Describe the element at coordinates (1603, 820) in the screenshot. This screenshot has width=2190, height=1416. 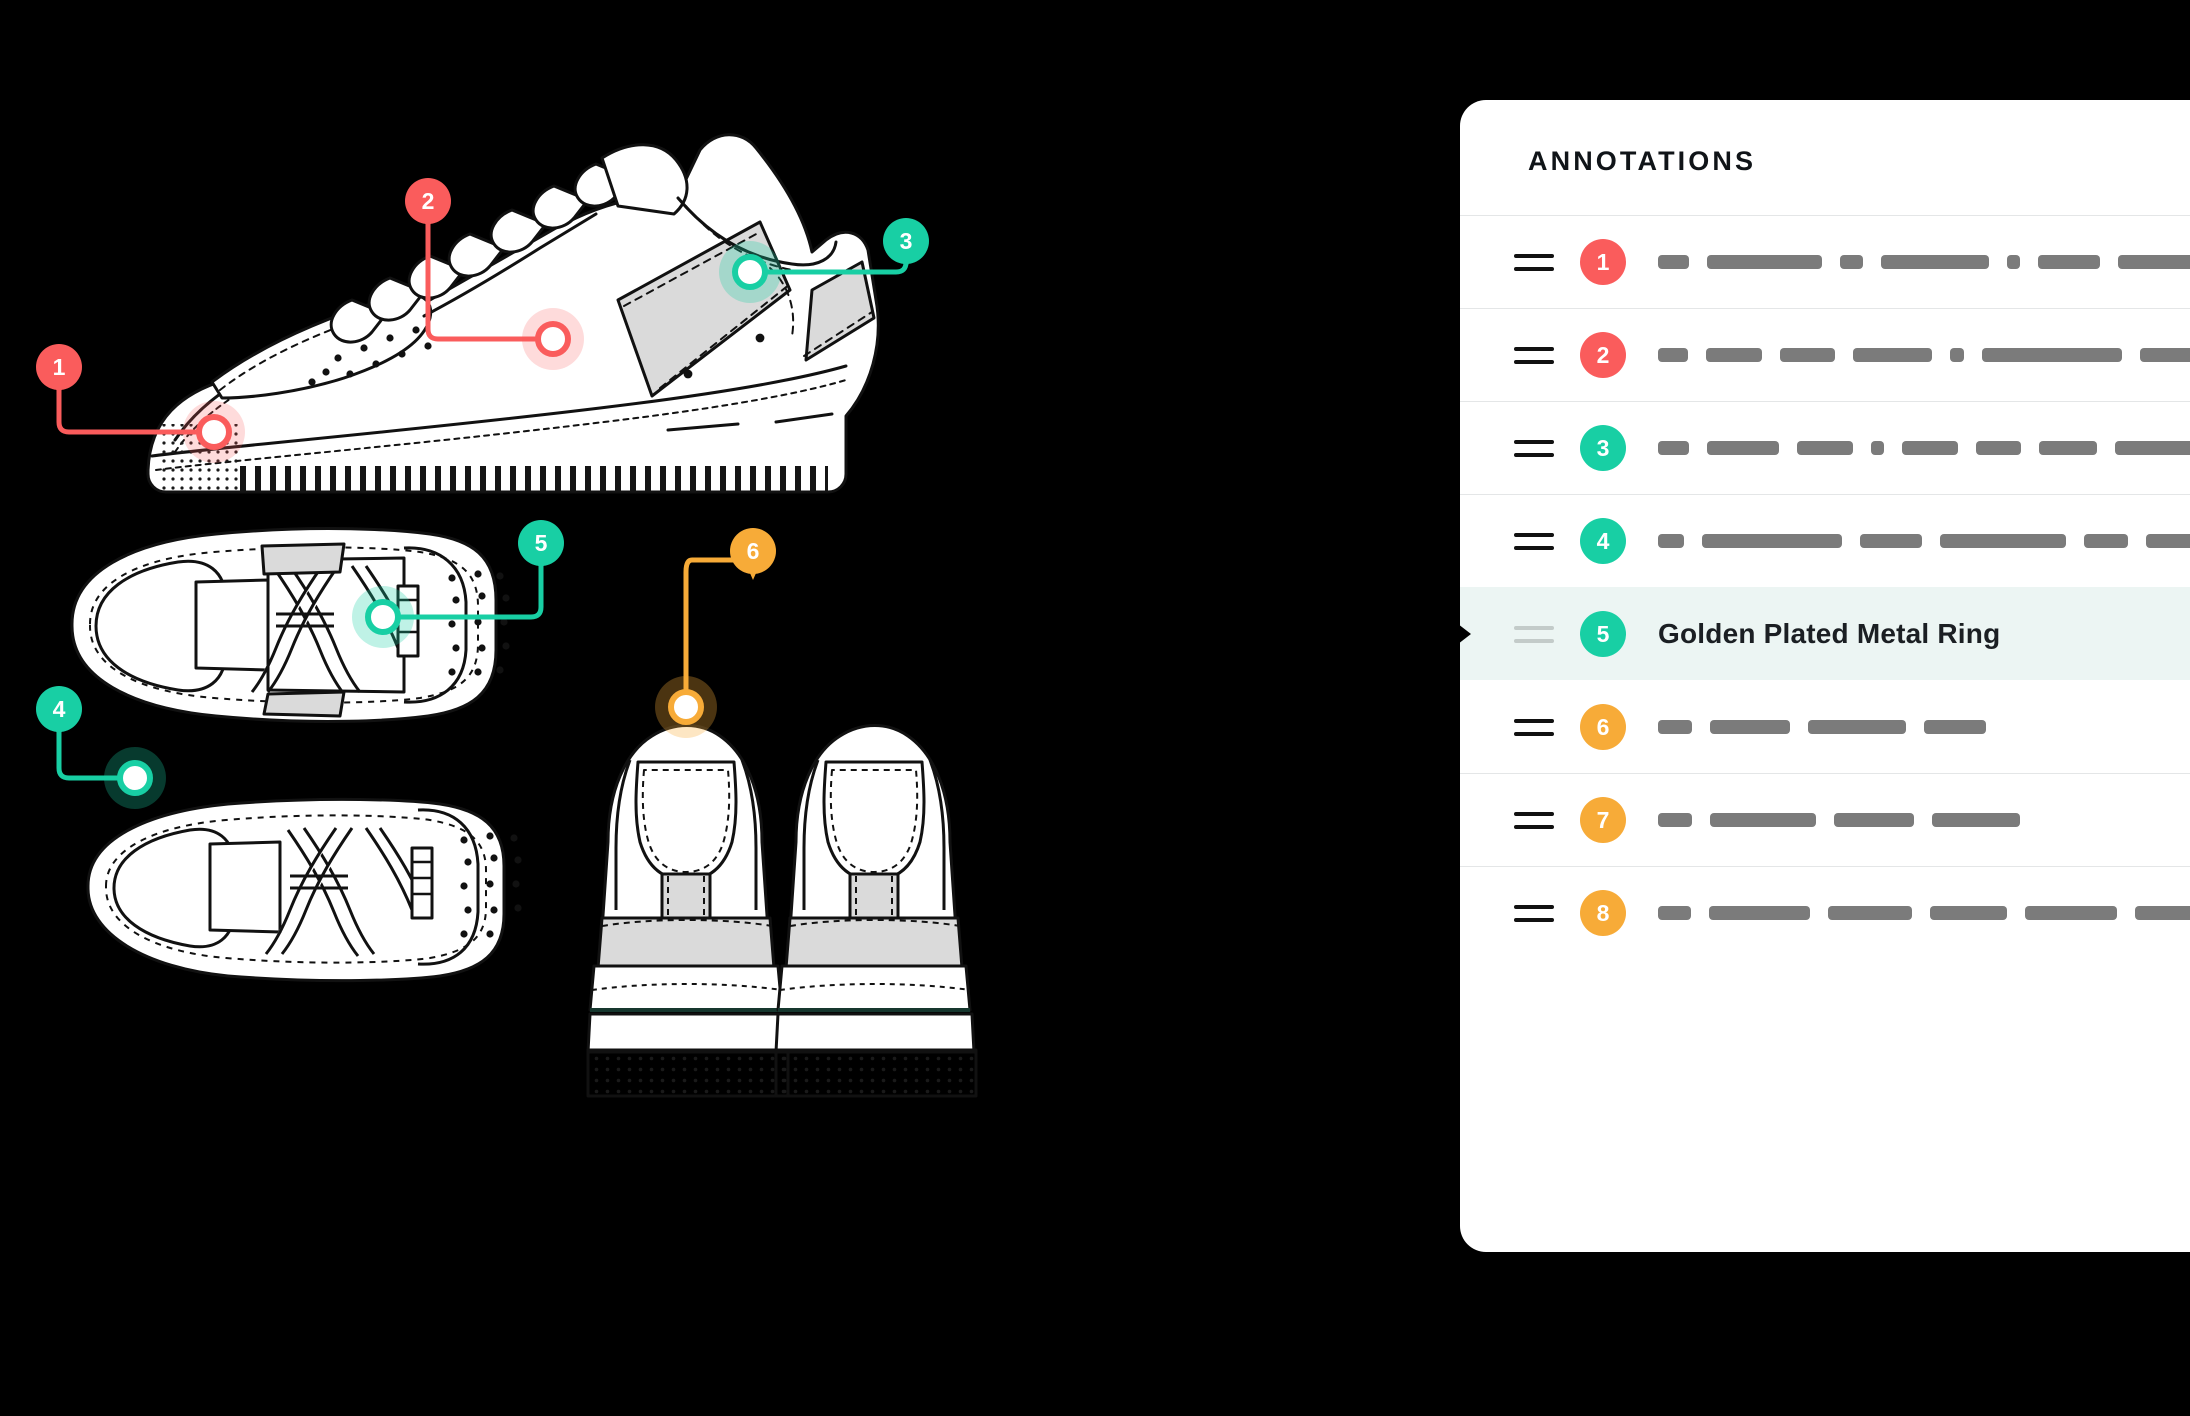
I see `annotation-number-badge: 7` at that location.